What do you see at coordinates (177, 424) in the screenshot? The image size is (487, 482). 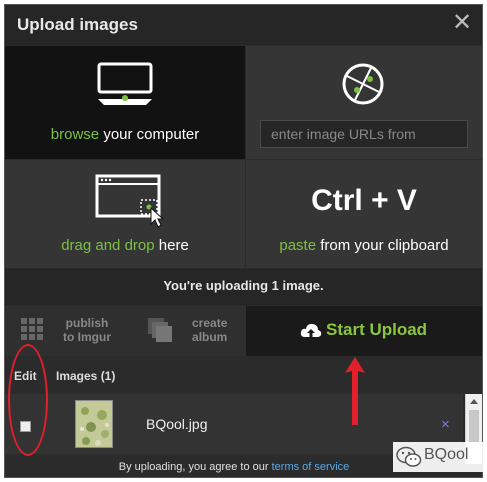 I see `image-filename: BQool.jpg` at bounding box center [177, 424].